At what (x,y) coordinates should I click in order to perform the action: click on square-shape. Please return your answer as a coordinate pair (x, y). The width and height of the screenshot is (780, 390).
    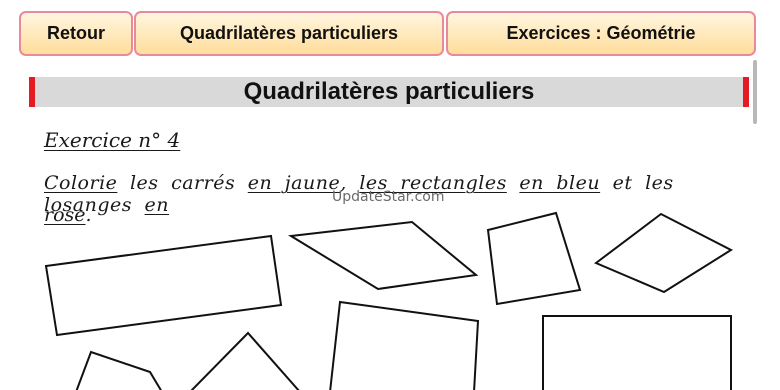
    Looking at the image, I should click on (534, 258).